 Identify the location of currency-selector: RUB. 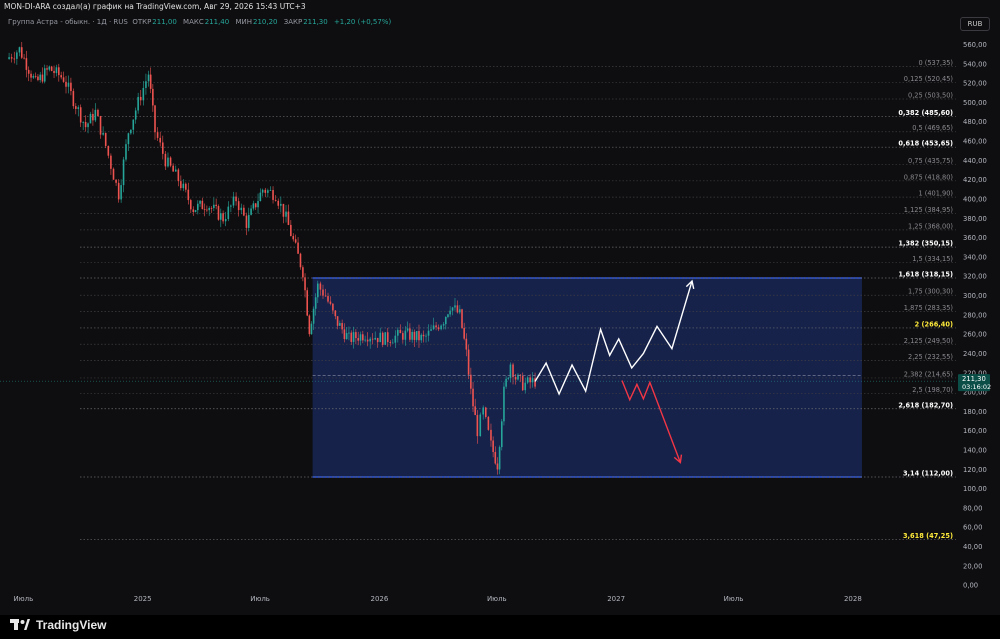
(975, 24).